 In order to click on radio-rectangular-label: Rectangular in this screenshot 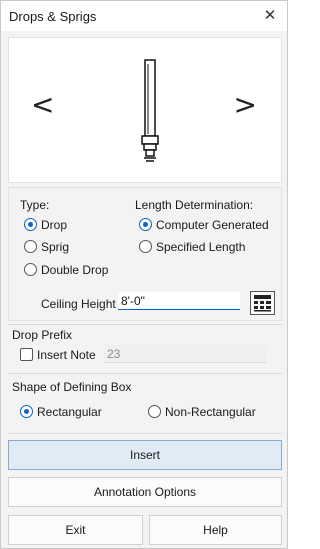, I will do `click(69, 412)`.